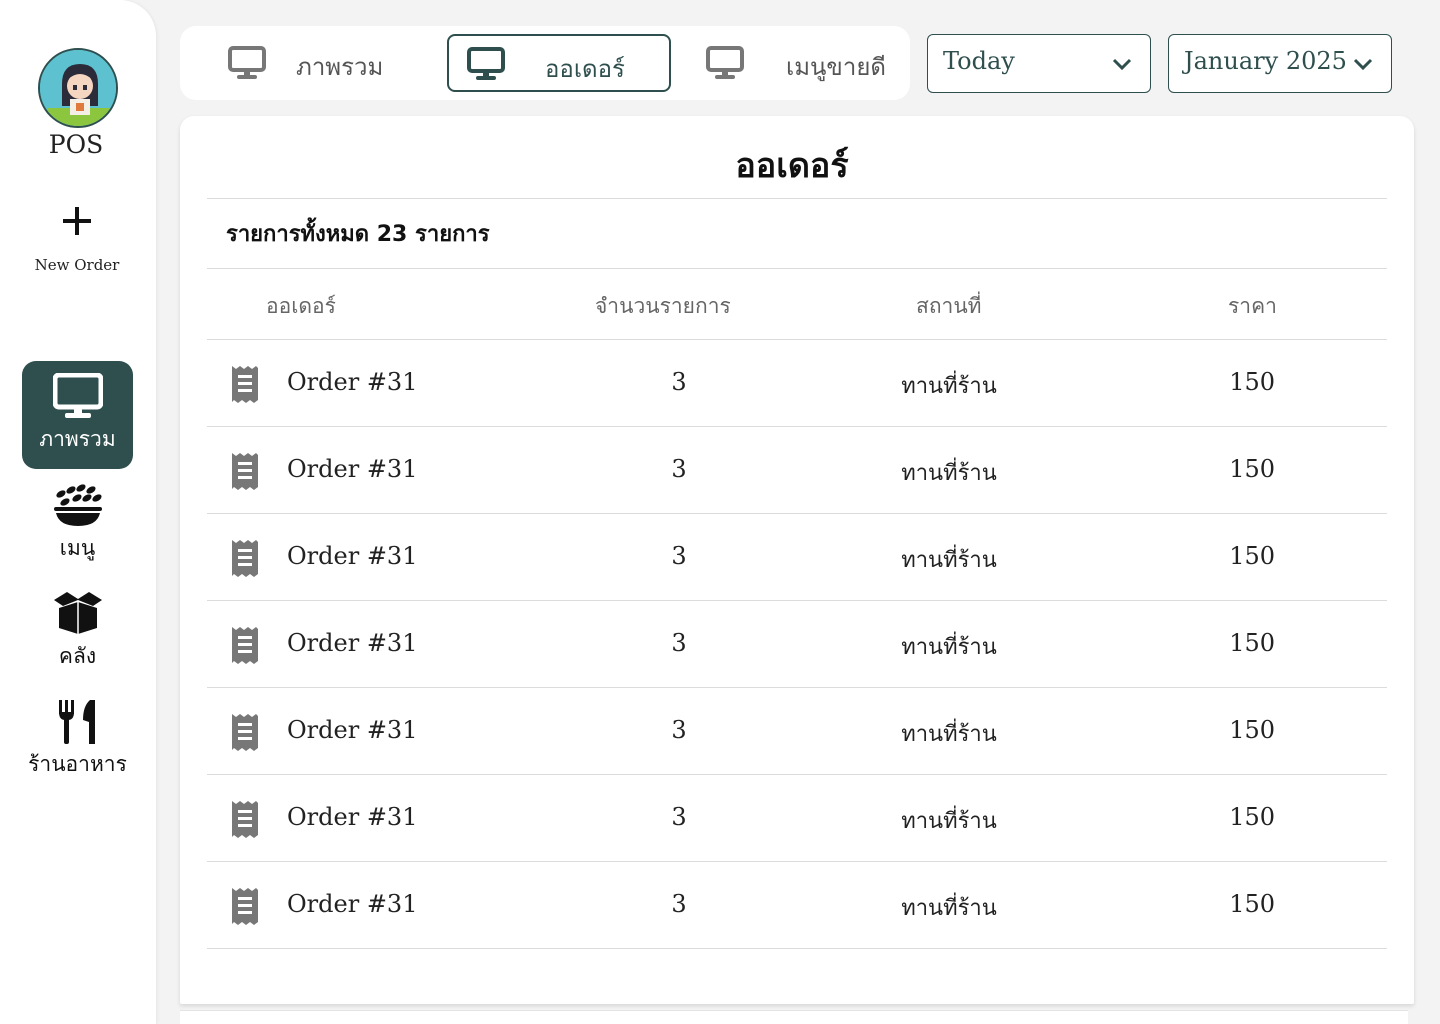 This screenshot has height=1024, width=1440. I want to click on avatar, so click(78, 88).